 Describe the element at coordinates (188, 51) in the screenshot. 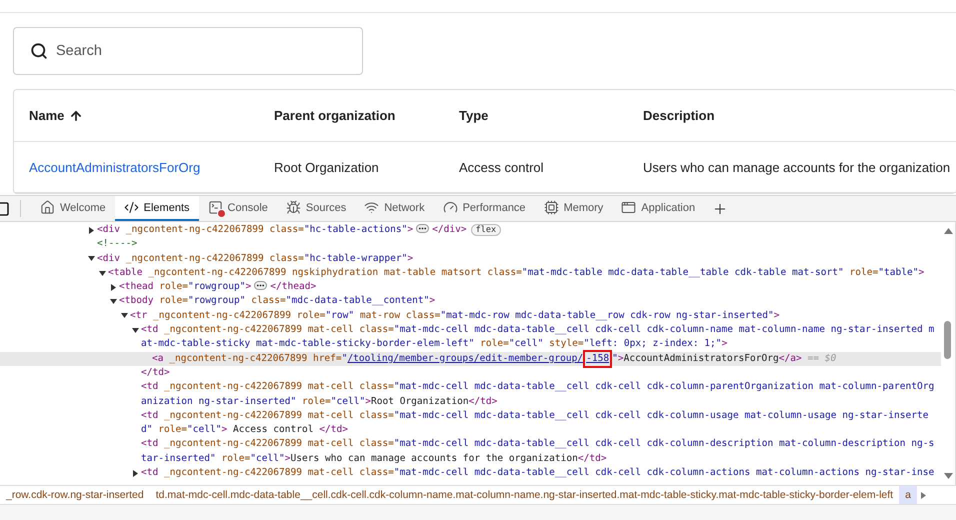

I see `search-field: Search` at that location.